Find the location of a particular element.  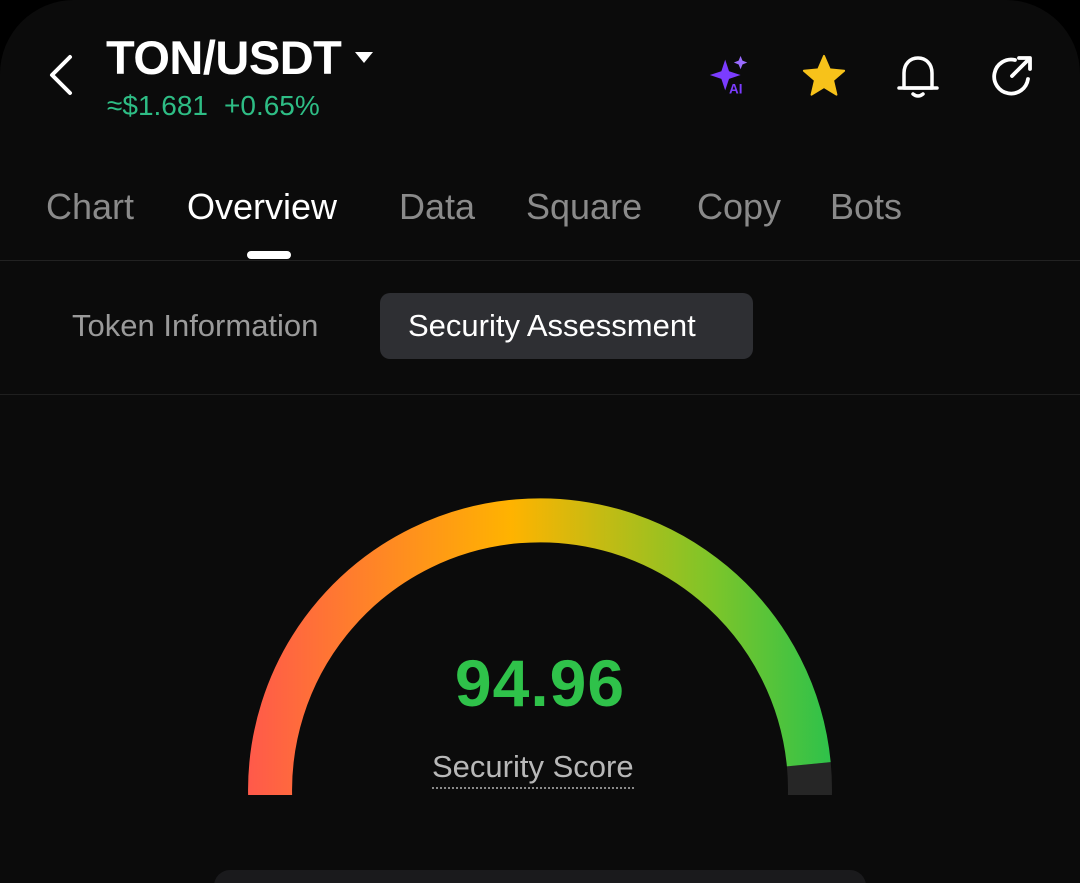

caret-down-icon is located at coordinates (364, 57).